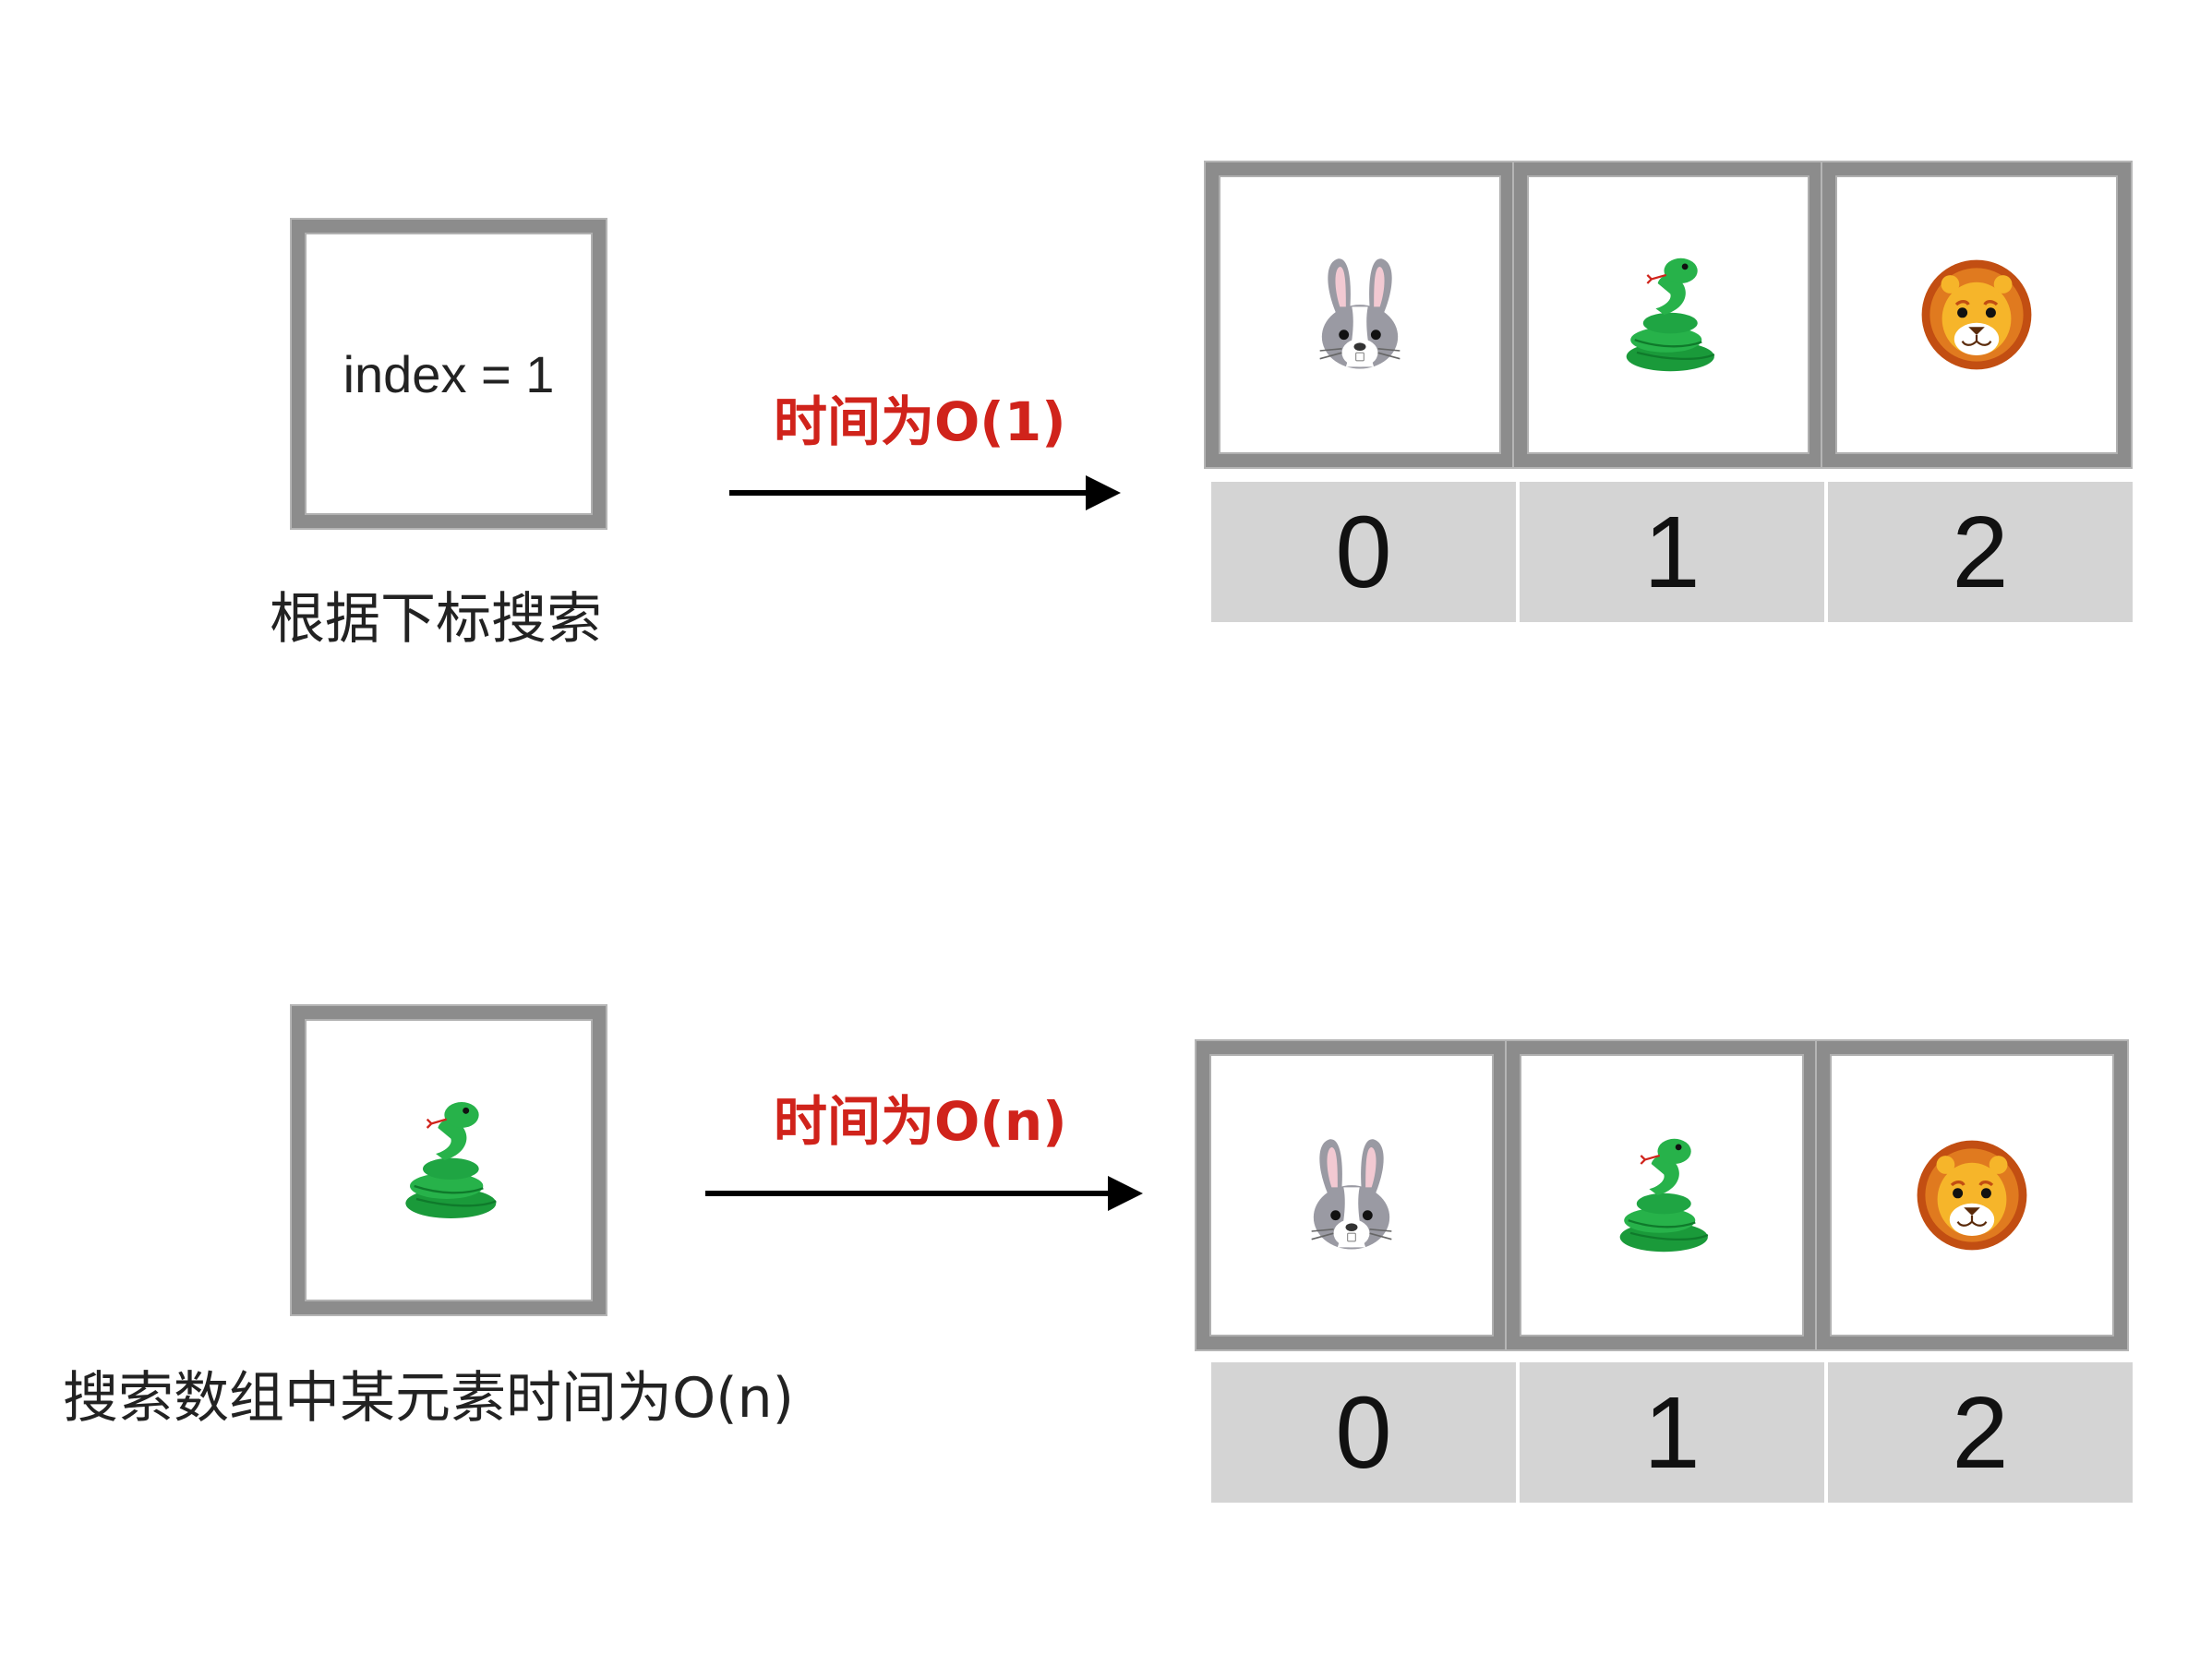  What do you see at coordinates (1980, 552) in the screenshot?
I see `top-index-2: 2` at bounding box center [1980, 552].